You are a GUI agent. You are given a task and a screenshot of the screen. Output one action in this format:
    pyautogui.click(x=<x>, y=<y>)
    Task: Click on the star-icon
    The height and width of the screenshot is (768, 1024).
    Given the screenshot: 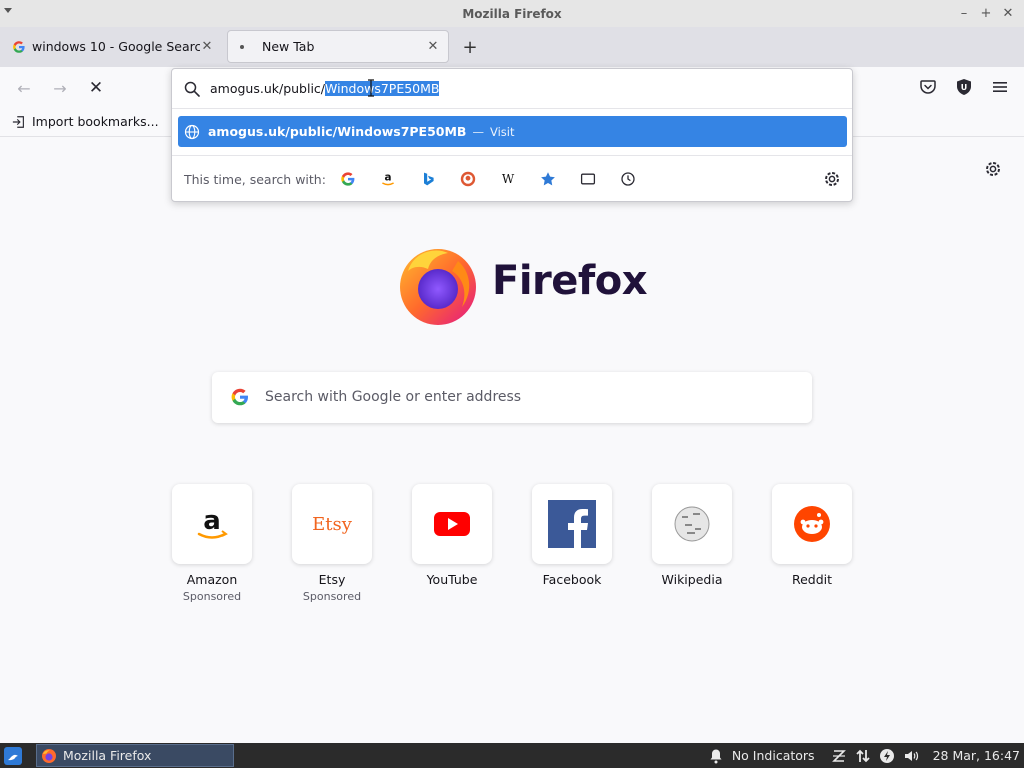 What is the action you would take?
    pyautogui.click(x=548, y=179)
    